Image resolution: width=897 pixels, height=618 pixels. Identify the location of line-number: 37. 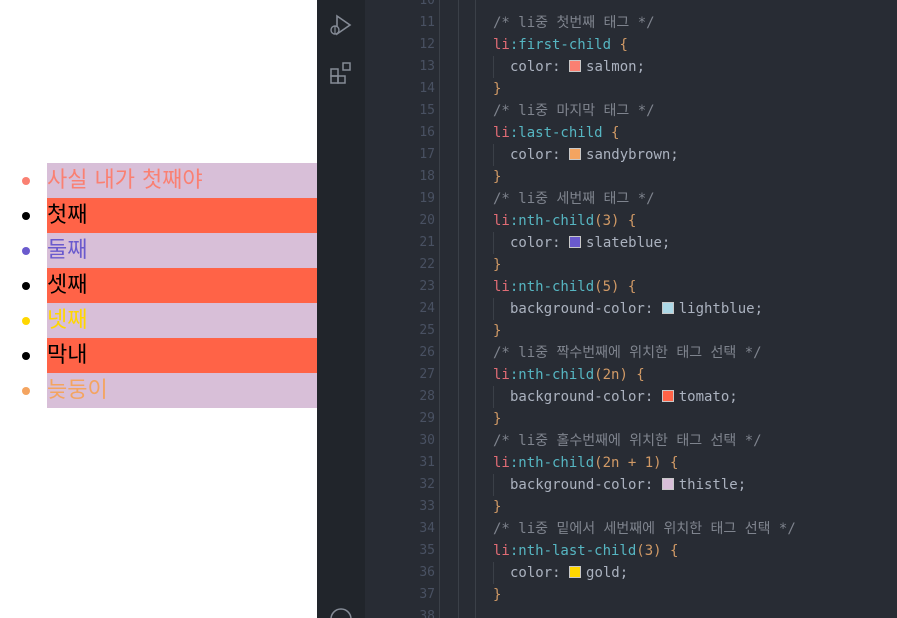
(427, 594).